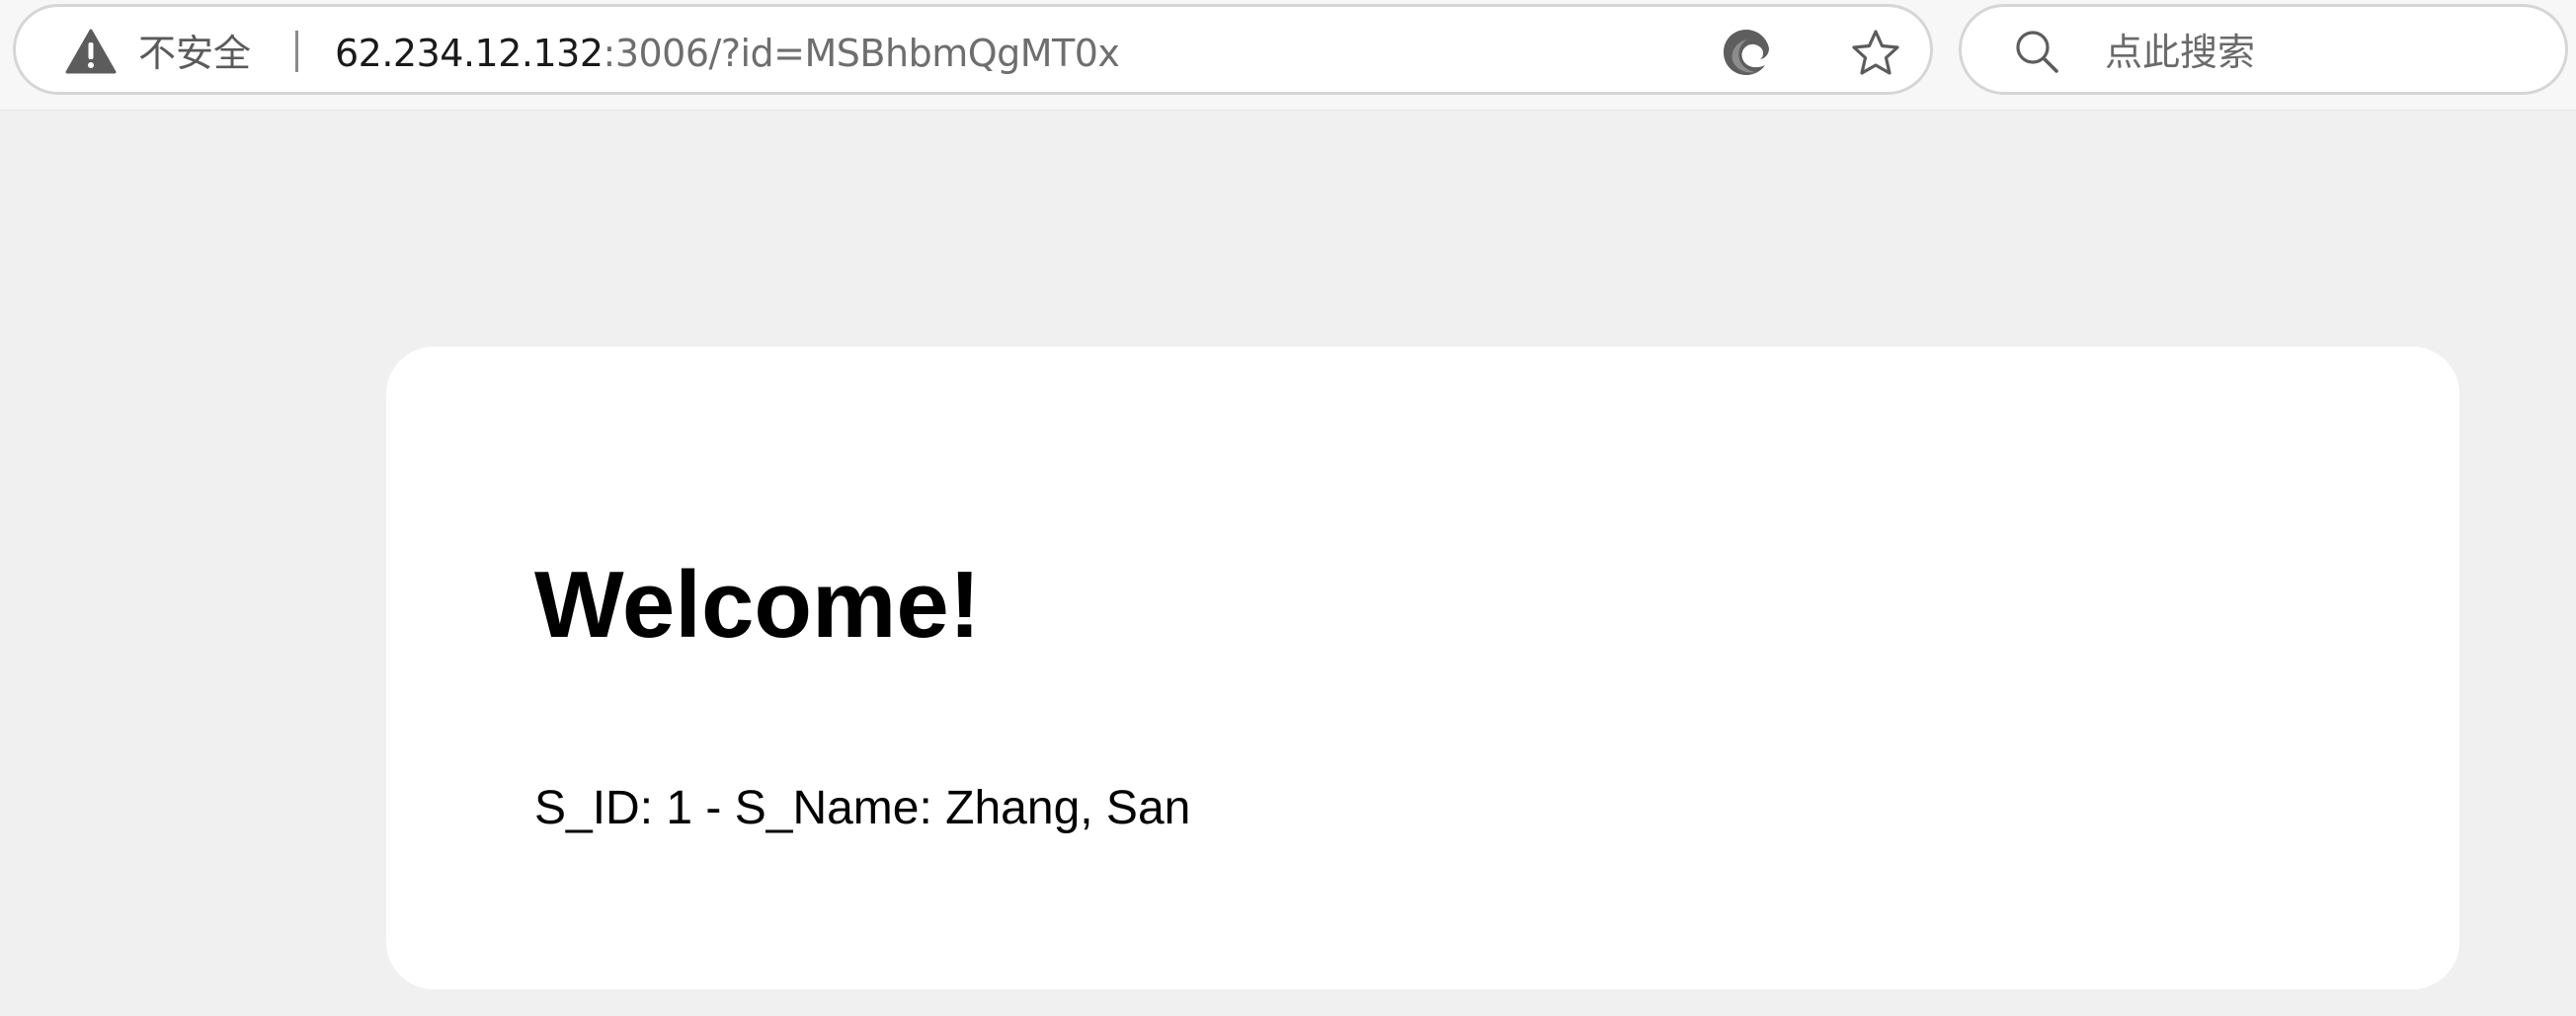 The height and width of the screenshot is (1016, 2576). Describe the element at coordinates (2036, 51) in the screenshot. I see `search-icon` at that location.